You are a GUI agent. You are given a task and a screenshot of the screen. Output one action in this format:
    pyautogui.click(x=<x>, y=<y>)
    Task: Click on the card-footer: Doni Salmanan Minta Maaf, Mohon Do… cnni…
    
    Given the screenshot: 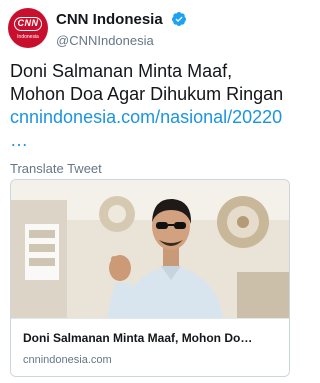 What is the action you would take?
    pyautogui.click(x=150, y=347)
    